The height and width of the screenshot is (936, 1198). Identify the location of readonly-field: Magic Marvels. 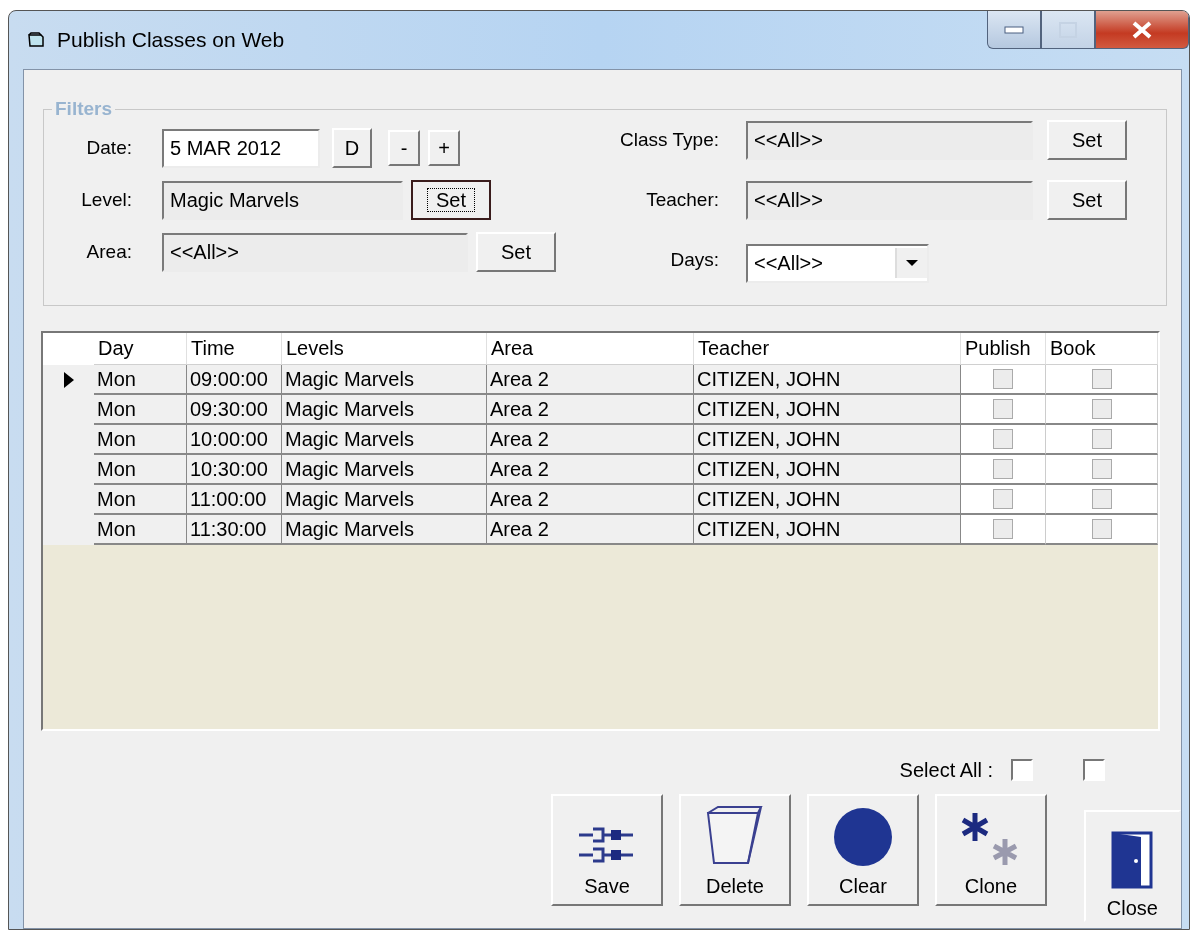
(282, 200).